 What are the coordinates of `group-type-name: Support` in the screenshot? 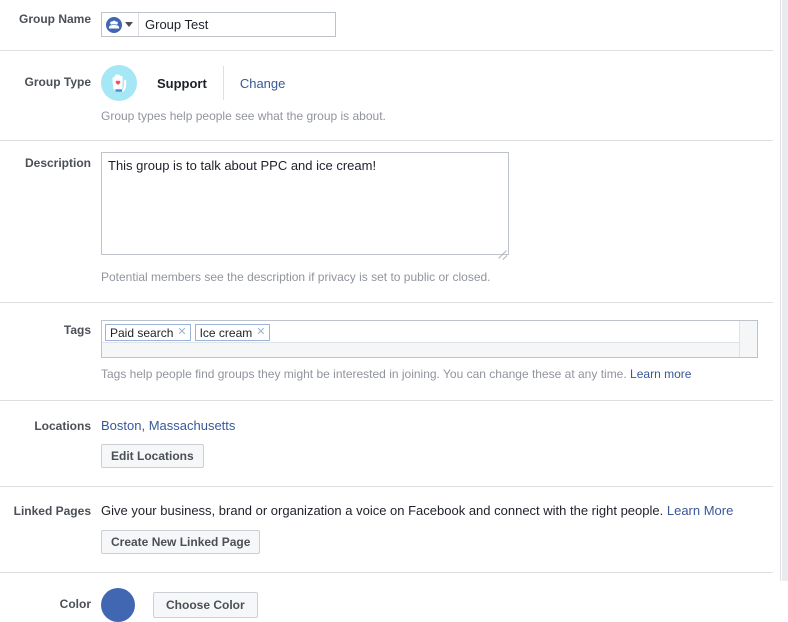 It's located at (182, 83).